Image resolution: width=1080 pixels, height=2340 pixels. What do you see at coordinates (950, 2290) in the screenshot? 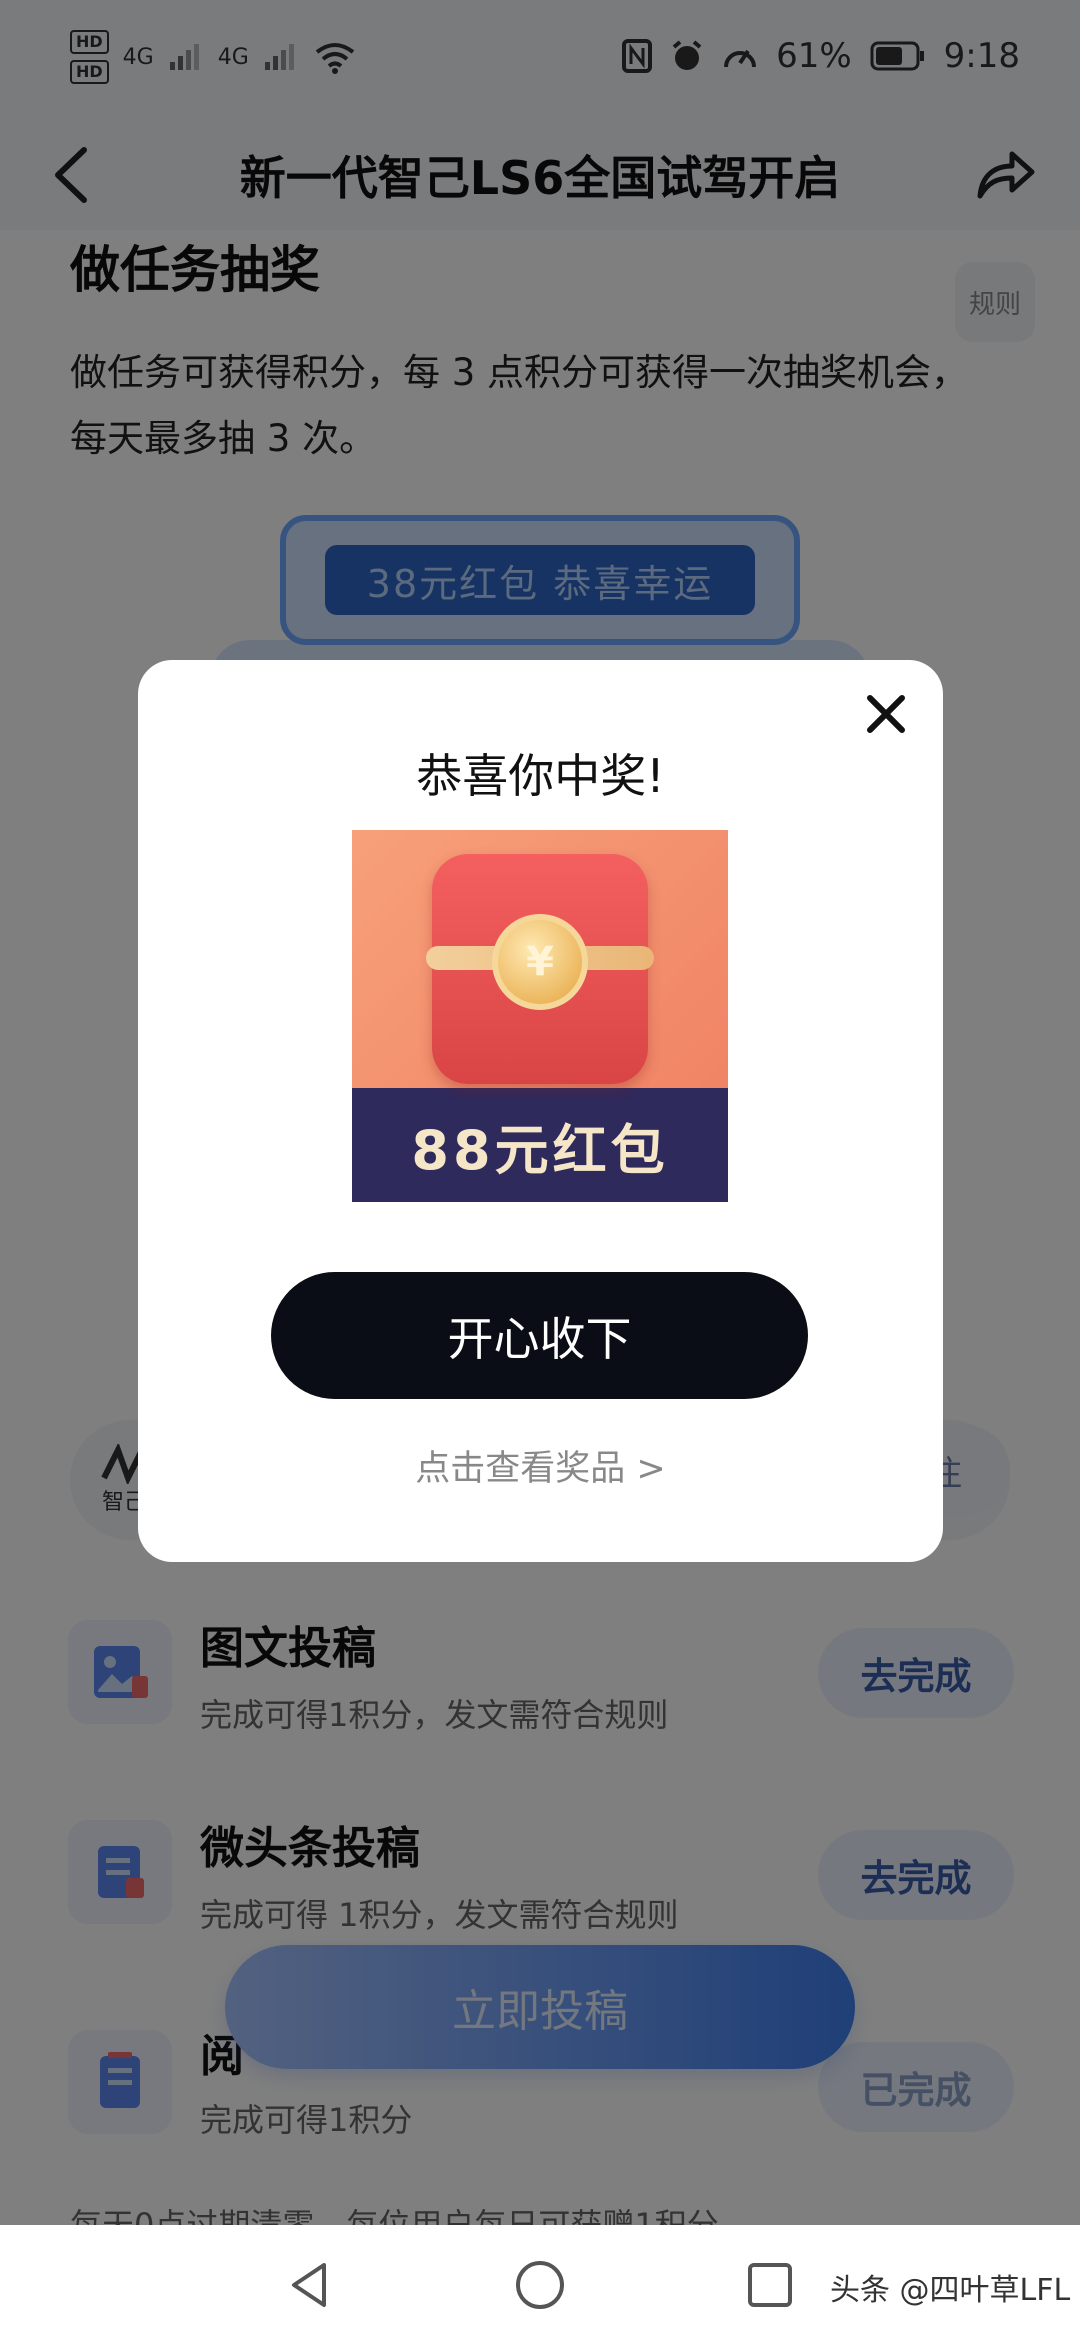
I see `watermark: 头条 @四叶草LFL` at bounding box center [950, 2290].